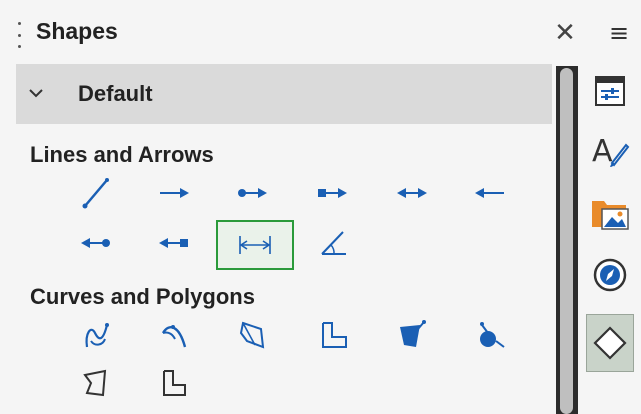 The width and height of the screenshot is (641, 414). I want to click on shape-line-circle-arrow, so click(252, 193).